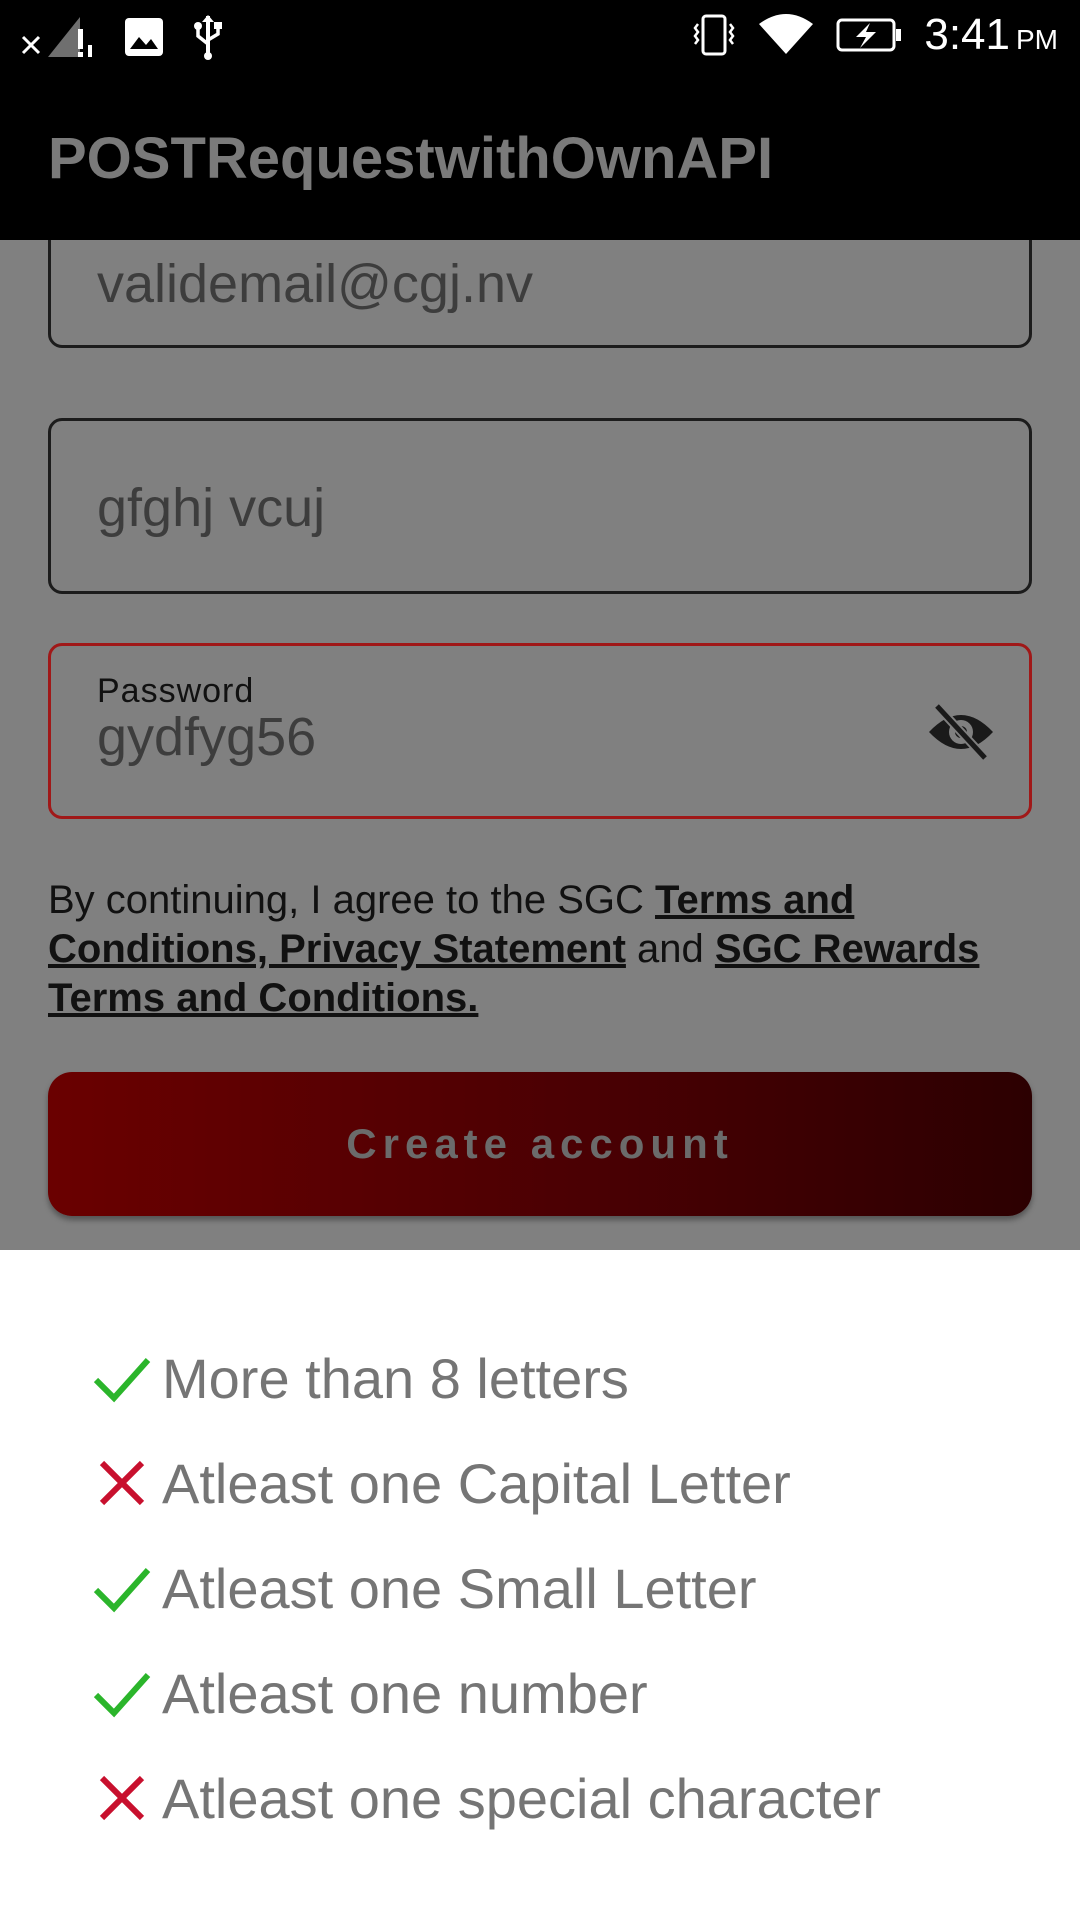 Image resolution: width=1080 pixels, height=1920 pixels. I want to click on rule-item: More than 8 letters, so click(360, 1378).